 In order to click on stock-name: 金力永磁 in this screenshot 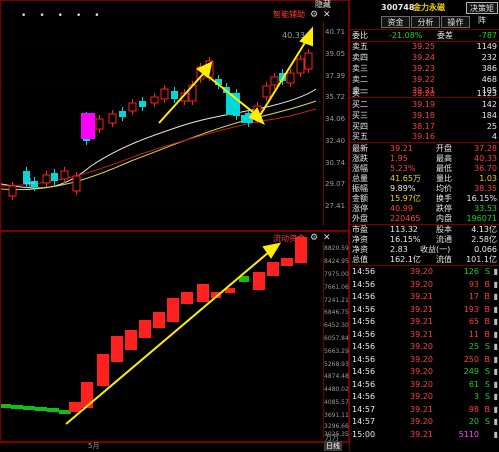, I will do `click(429, 7)`.